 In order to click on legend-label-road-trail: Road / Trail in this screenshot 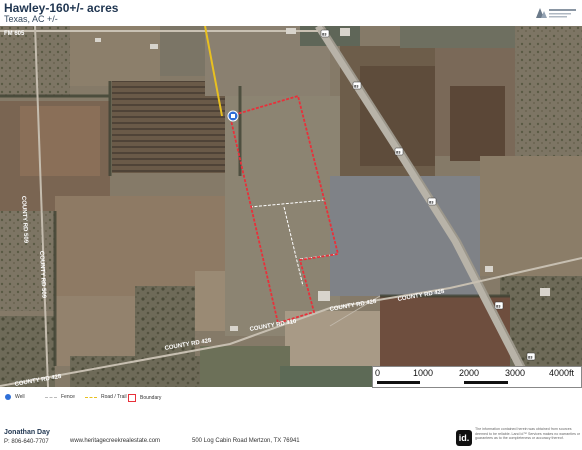, I will do `click(114, 397)`.